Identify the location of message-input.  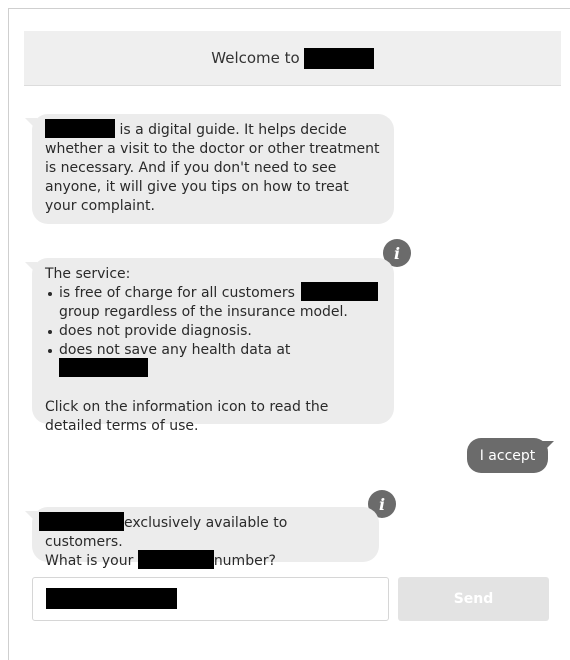
(210, 599).